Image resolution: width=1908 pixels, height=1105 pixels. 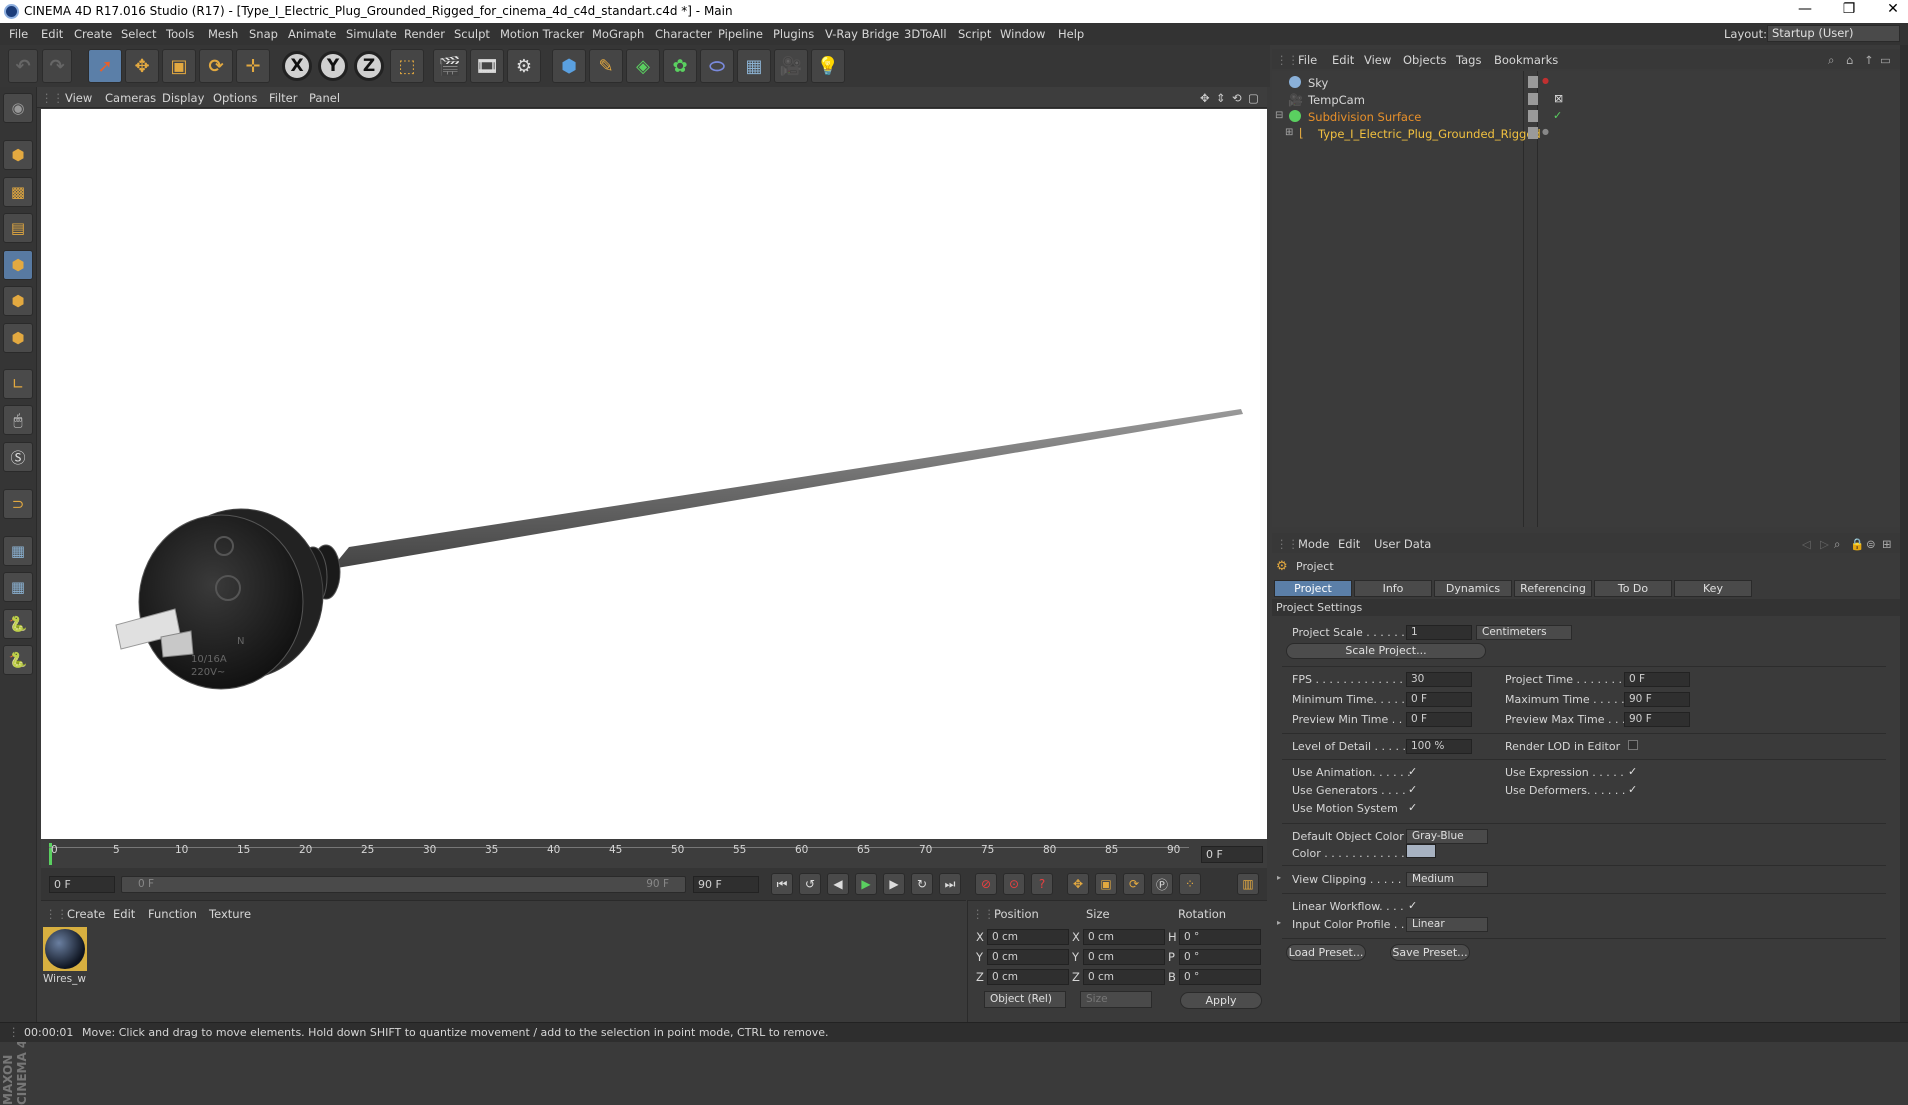 What do you see at coordinates (1545, 131) in the screenshot?
I see `render-dots-icon: ●` at bounding box center [1545, 131].